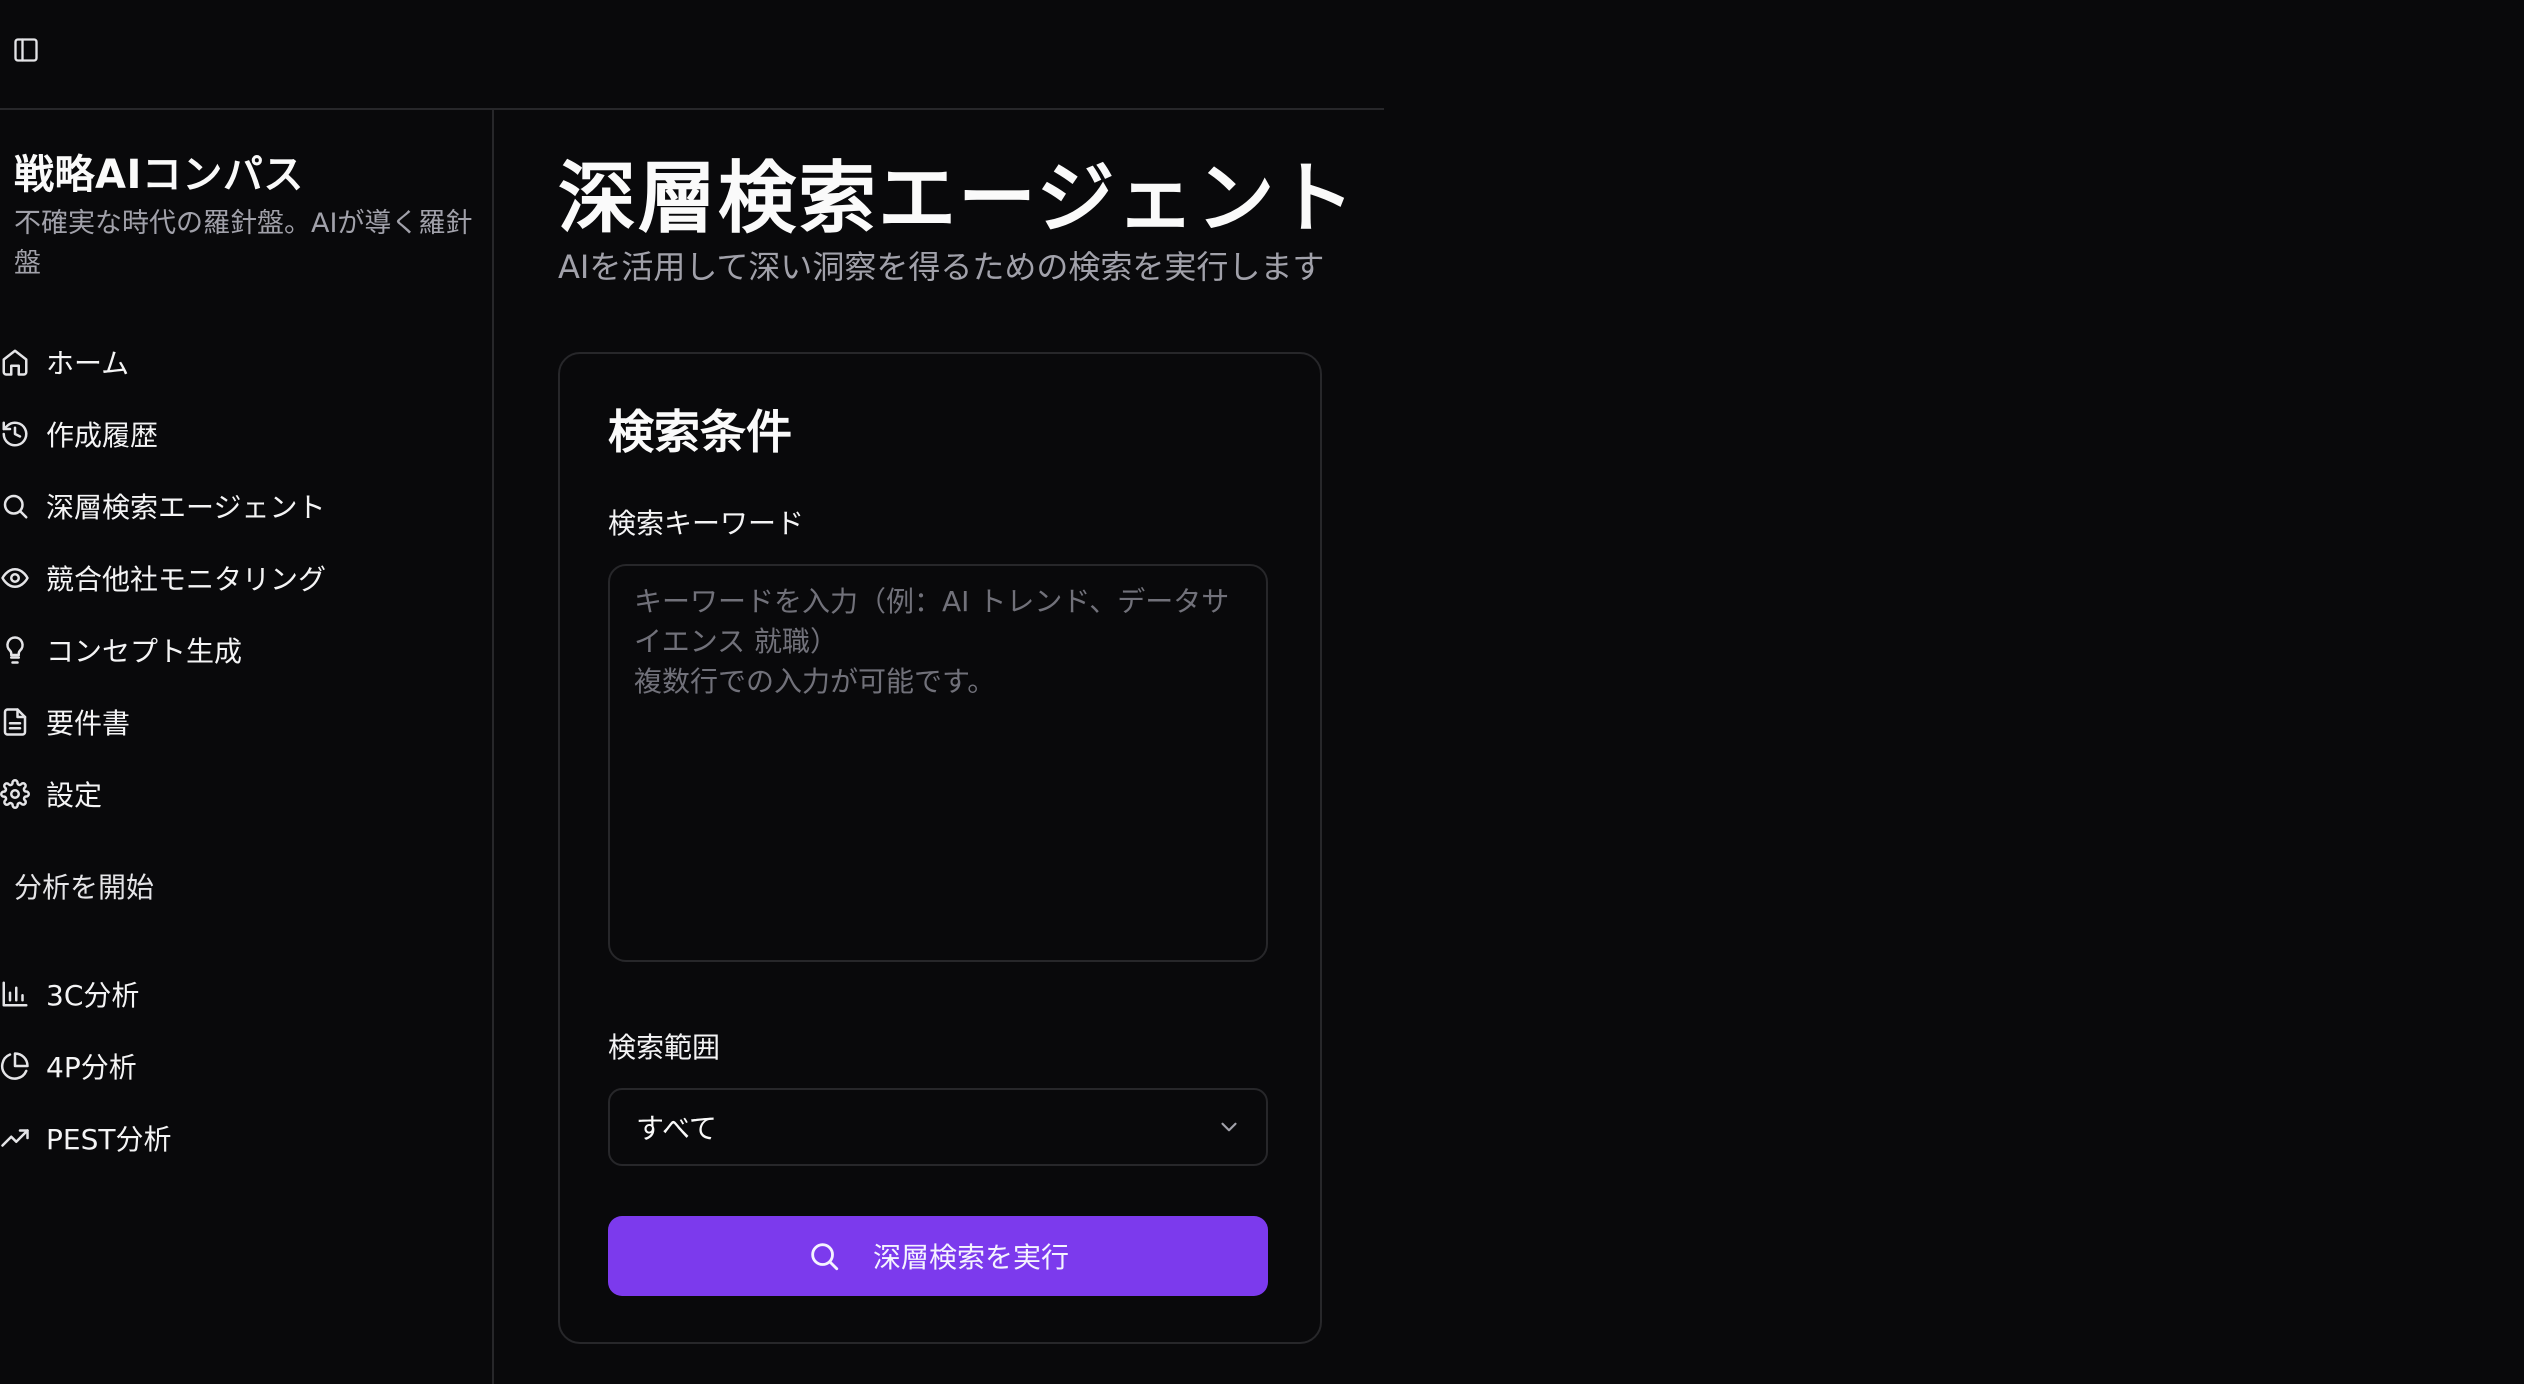 Image resolution: width=2524 pixels, height=1384 pixels. What do you see at coordinates (186, 507) in the screenshot?
I see `sidebar-item-label: 深層検索エージェント` at bounding box center [186, 507].